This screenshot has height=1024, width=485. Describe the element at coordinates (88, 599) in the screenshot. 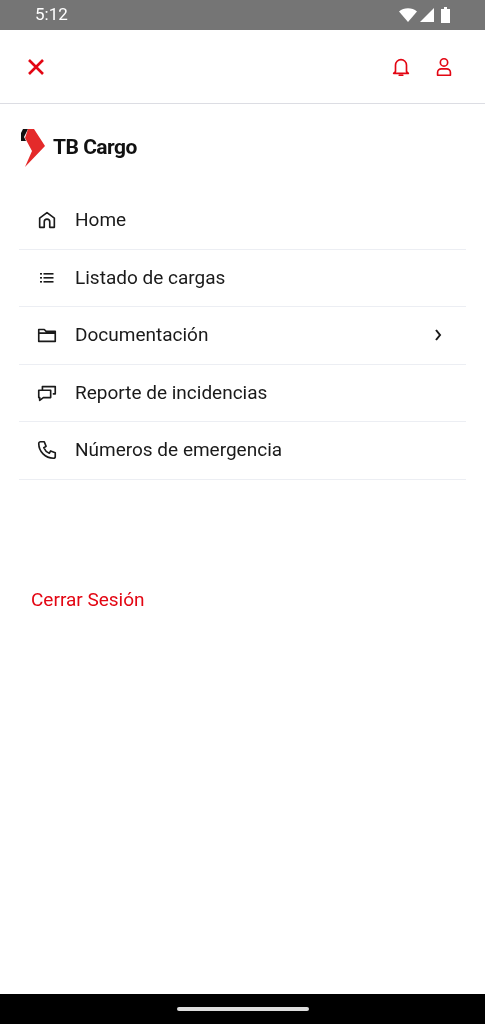

I see `logout-link: Cerrar Sesión` at that location.